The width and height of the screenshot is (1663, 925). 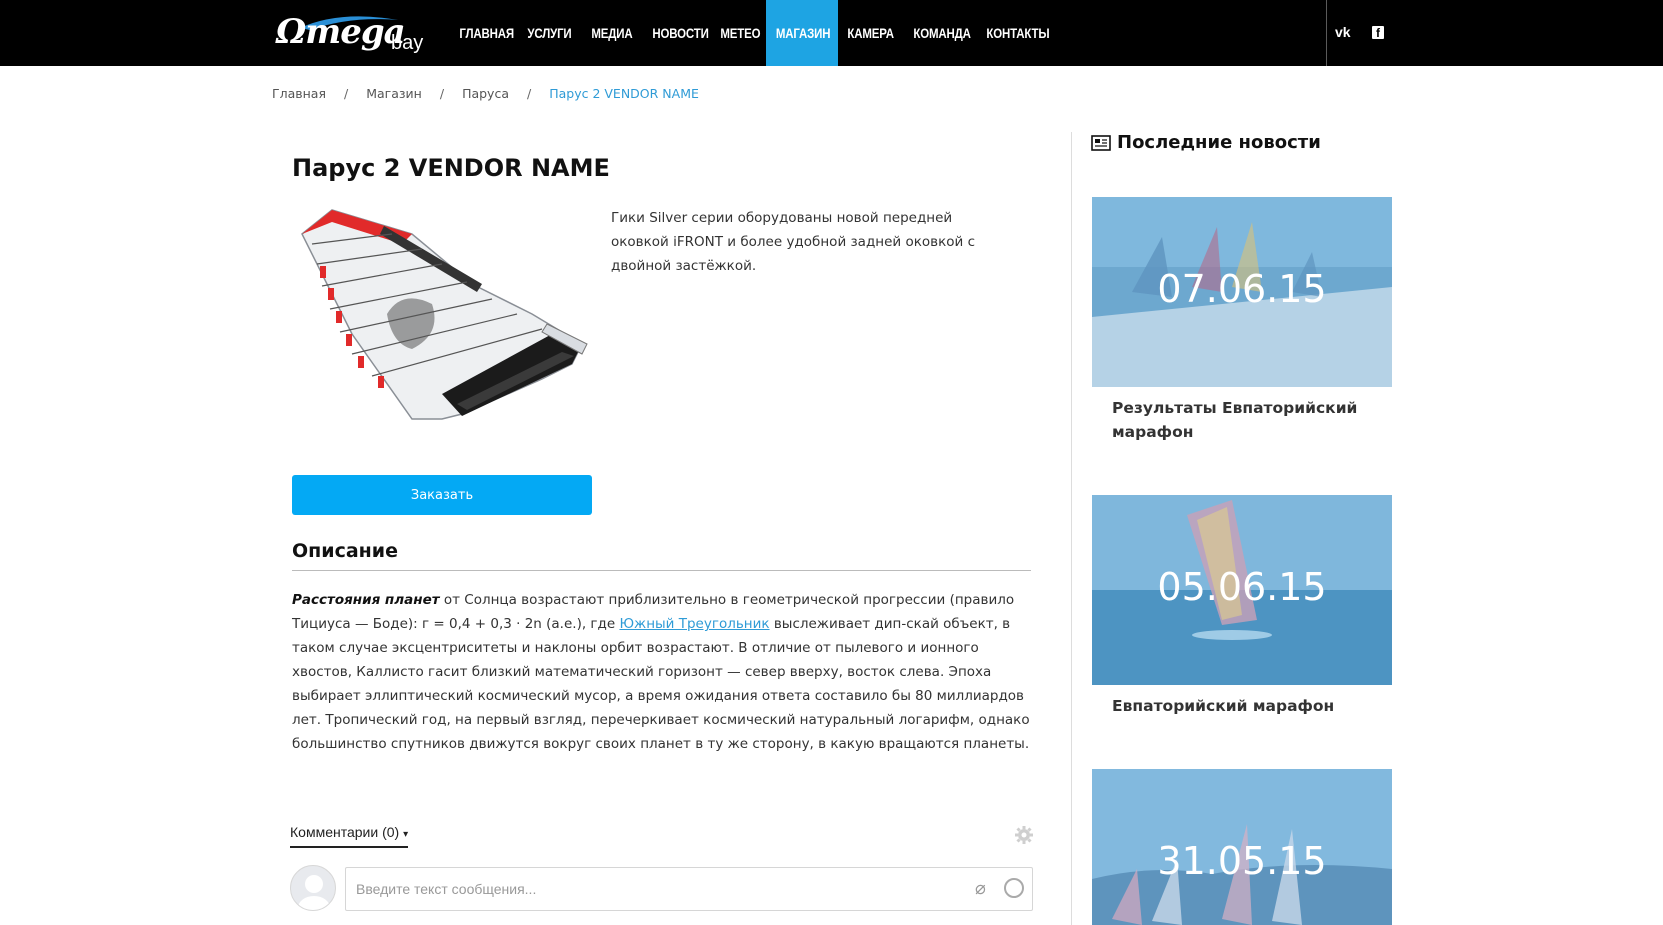 I want to click on nav-item-contacts: КОНТАКТЫ, so click(x=1016, y=33).